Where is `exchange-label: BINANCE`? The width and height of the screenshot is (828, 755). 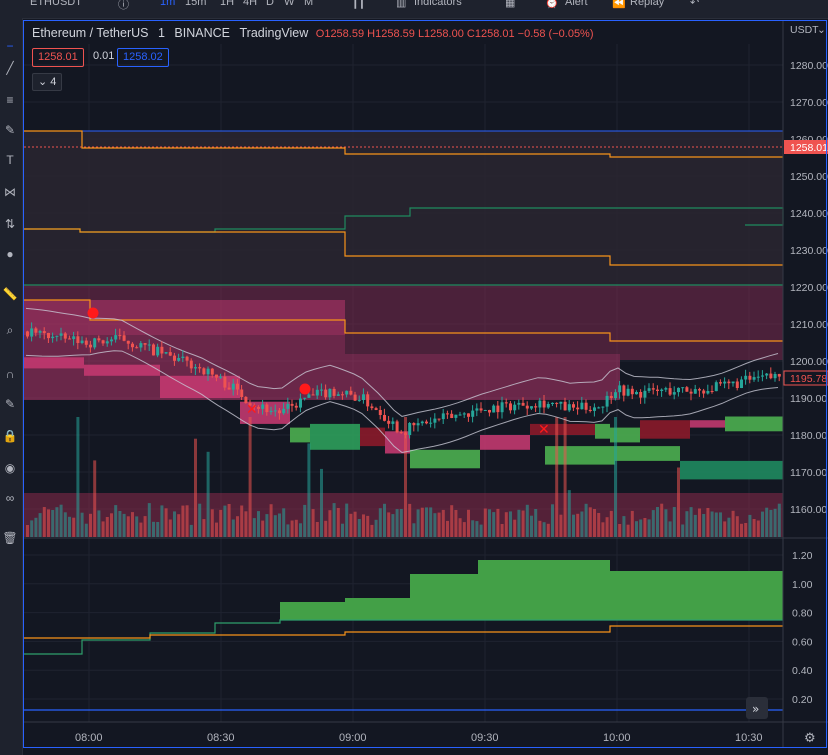
exchange-label: BINANCE is located at coordinates (202, 33).